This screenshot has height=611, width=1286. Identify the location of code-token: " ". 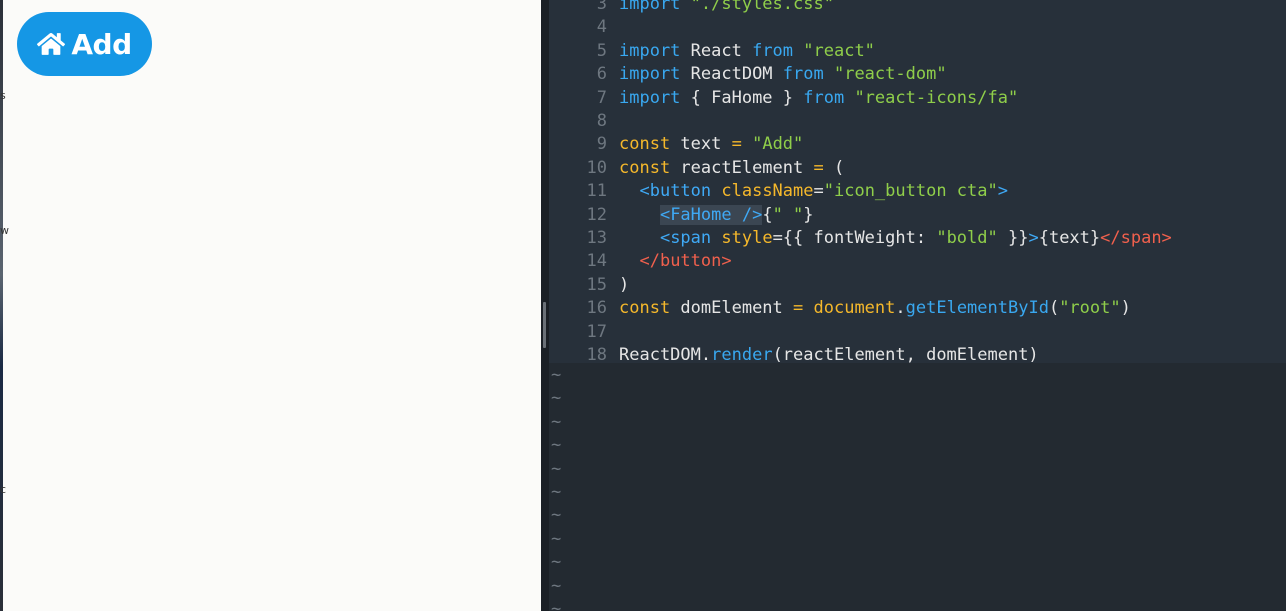
(788, 214).